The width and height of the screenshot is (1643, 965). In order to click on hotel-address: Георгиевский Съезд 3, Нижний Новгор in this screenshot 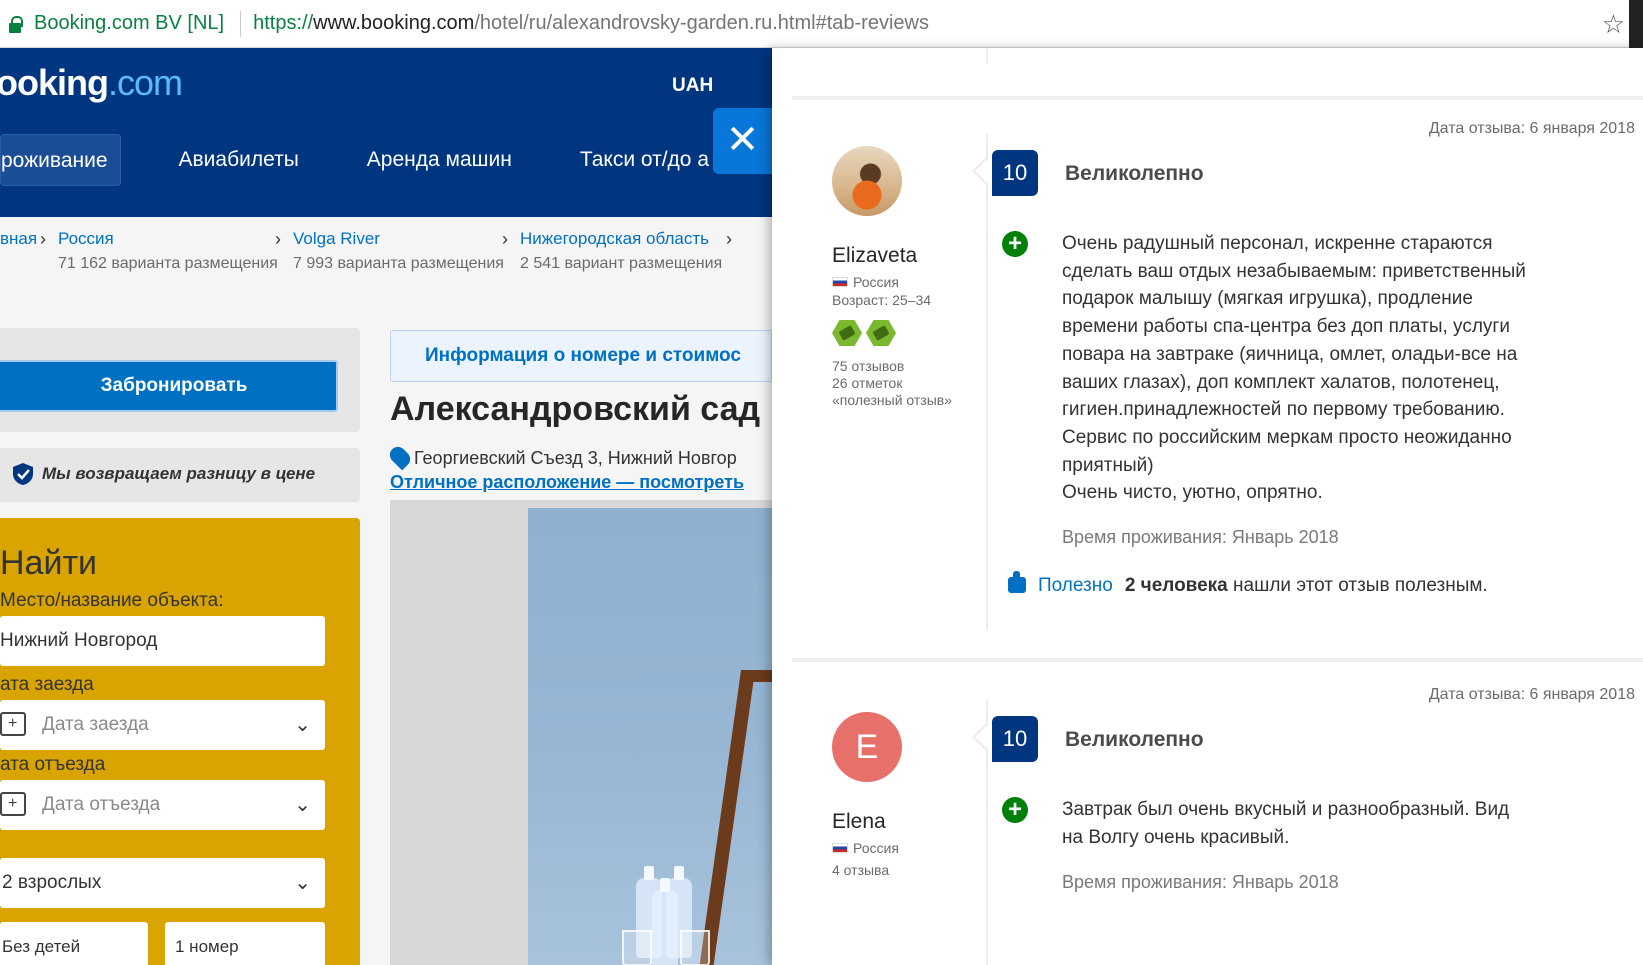, I will do `click(561, 457)`.